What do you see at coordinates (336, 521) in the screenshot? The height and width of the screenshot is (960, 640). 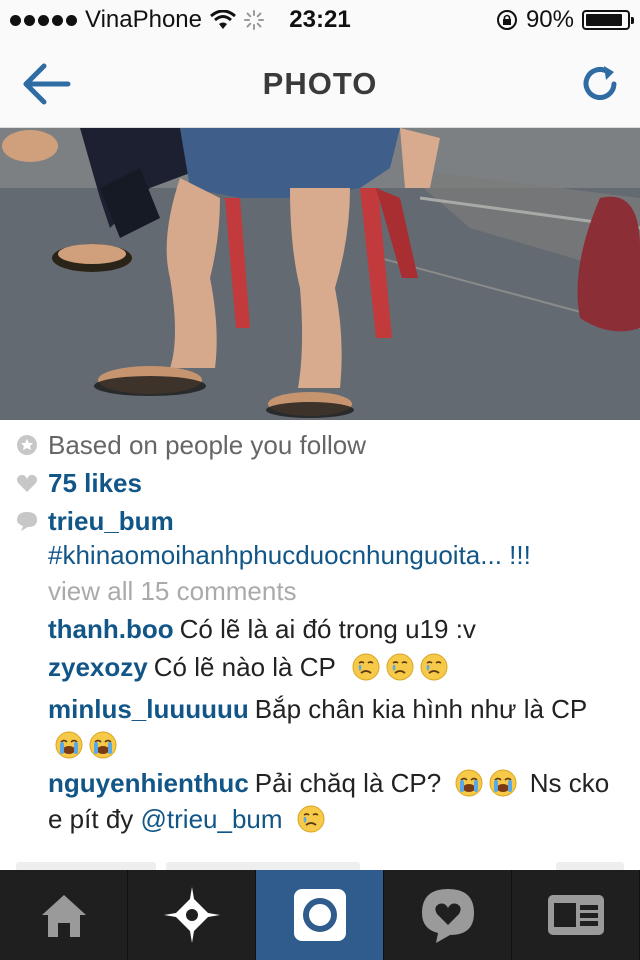 I see `author-username: trieu_bum` at bounding box center [336, 521].